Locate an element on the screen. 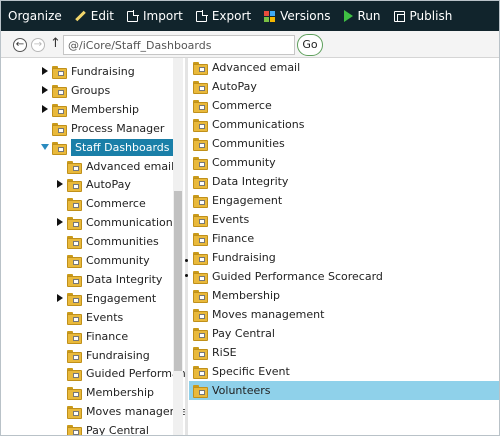  tree-scrollbar-thumb is located at coordinates (178, 281).